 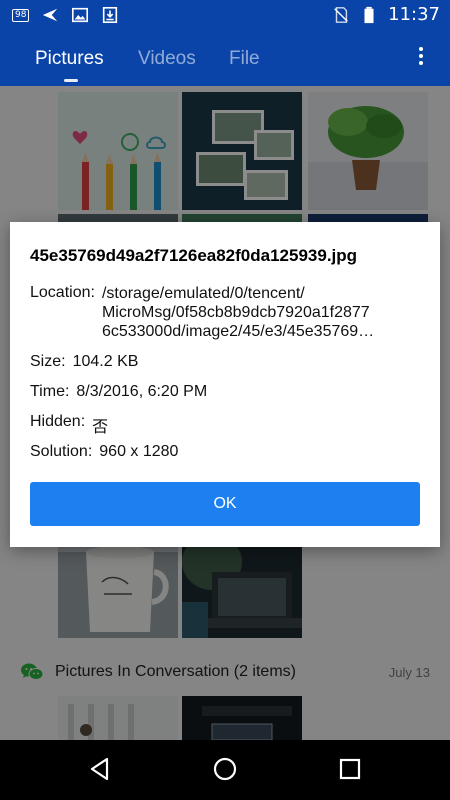 What do you see at coordinates (110, 15) in the screenshot?
I see `download-icon` at bounding box center [110, 15].